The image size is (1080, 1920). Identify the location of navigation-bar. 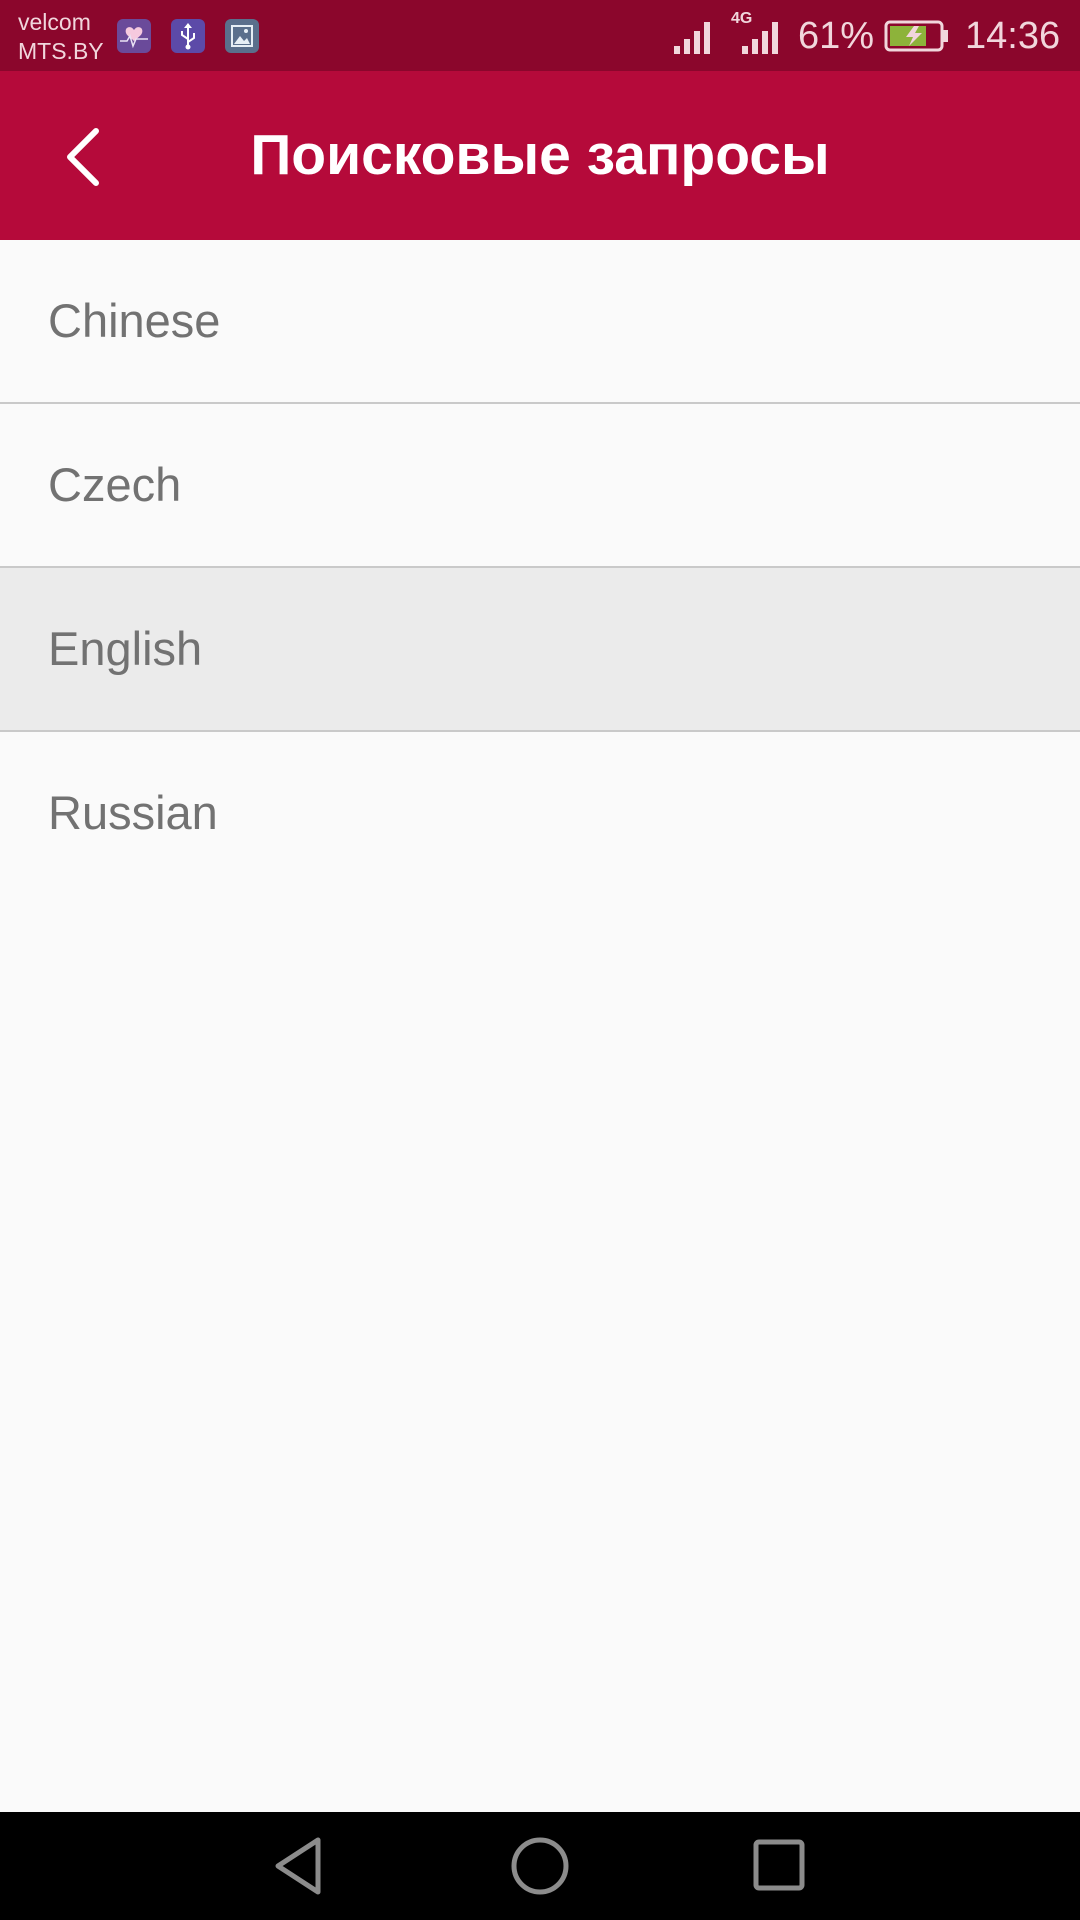
(540, 1866).